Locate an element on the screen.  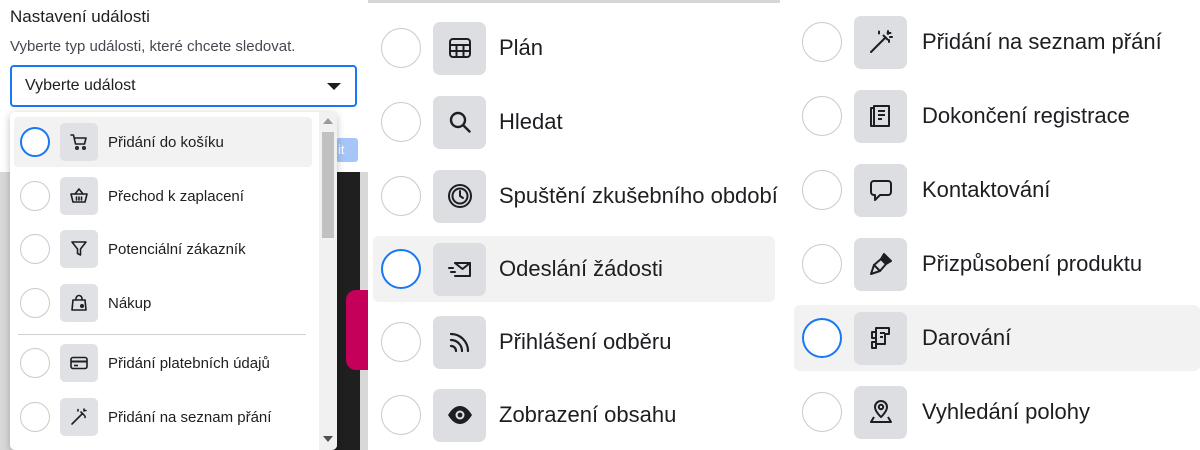
event-item-submit-application: Odeslání žádosti is located at coordinates (574, 269).